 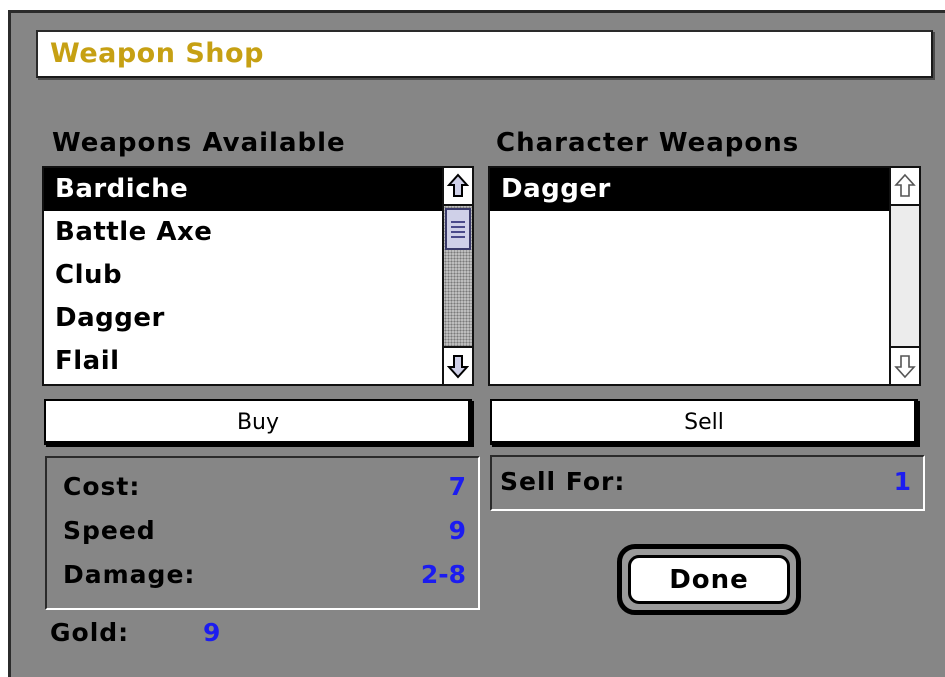 What do you see at coordinates (243, 361) in the screenshot?
I see `weapons-available-item: Flail` at bounding box center [243, 361].